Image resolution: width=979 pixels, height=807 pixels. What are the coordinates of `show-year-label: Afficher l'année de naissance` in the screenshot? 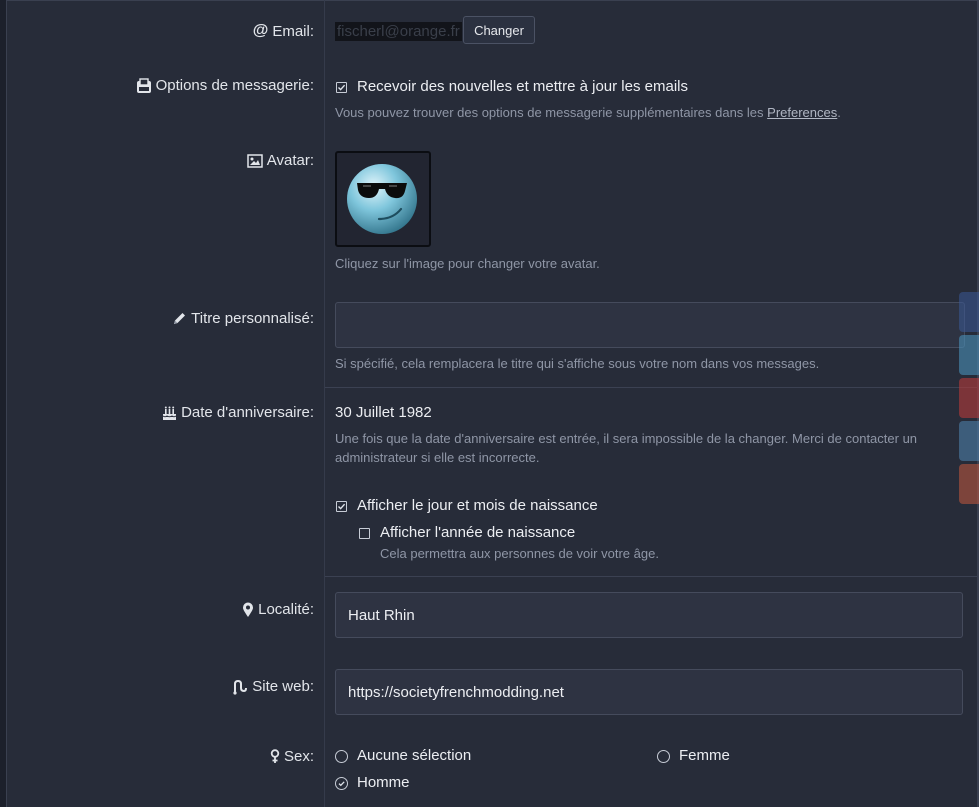 It's located at (477, 532).